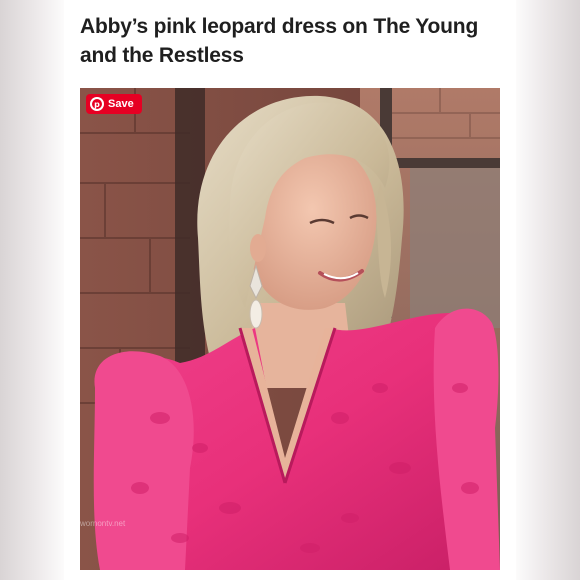  What do you see at coordinates (290, 529) in the screenshot?
I see `photo-watermark: wornontv.net` at bounding box center [290, 529].